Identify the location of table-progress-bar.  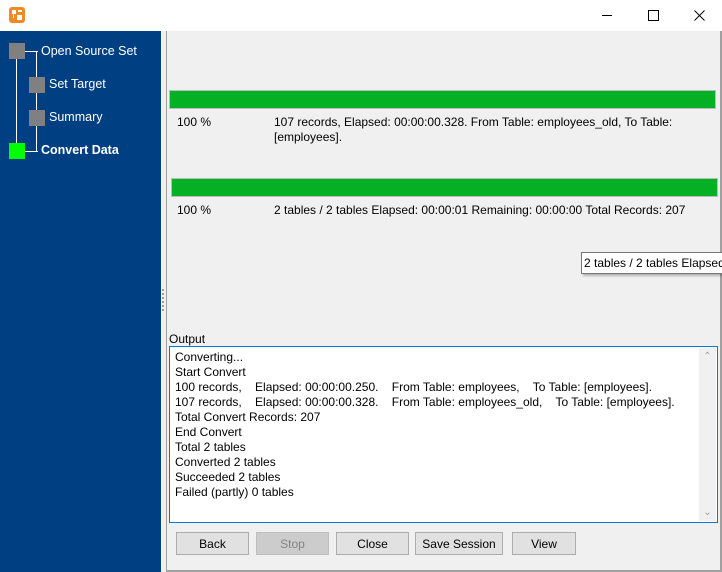
(442, 99).